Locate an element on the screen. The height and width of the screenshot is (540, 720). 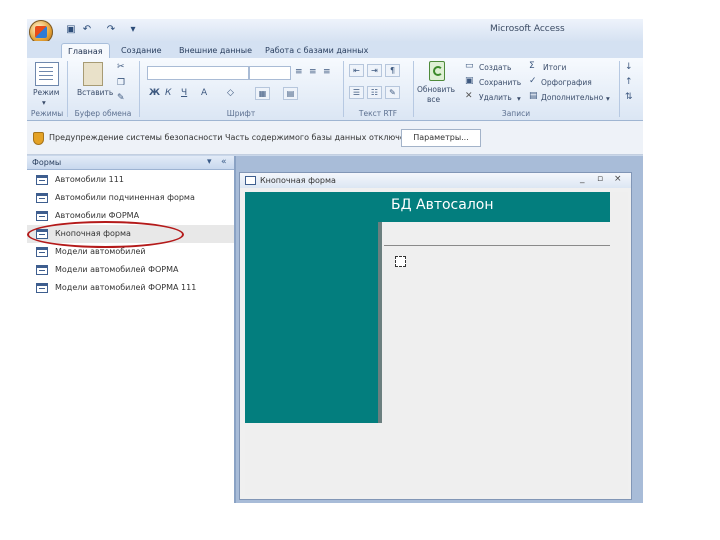
customize-qat-icon: ▾ is located at coordinates (133, 30).